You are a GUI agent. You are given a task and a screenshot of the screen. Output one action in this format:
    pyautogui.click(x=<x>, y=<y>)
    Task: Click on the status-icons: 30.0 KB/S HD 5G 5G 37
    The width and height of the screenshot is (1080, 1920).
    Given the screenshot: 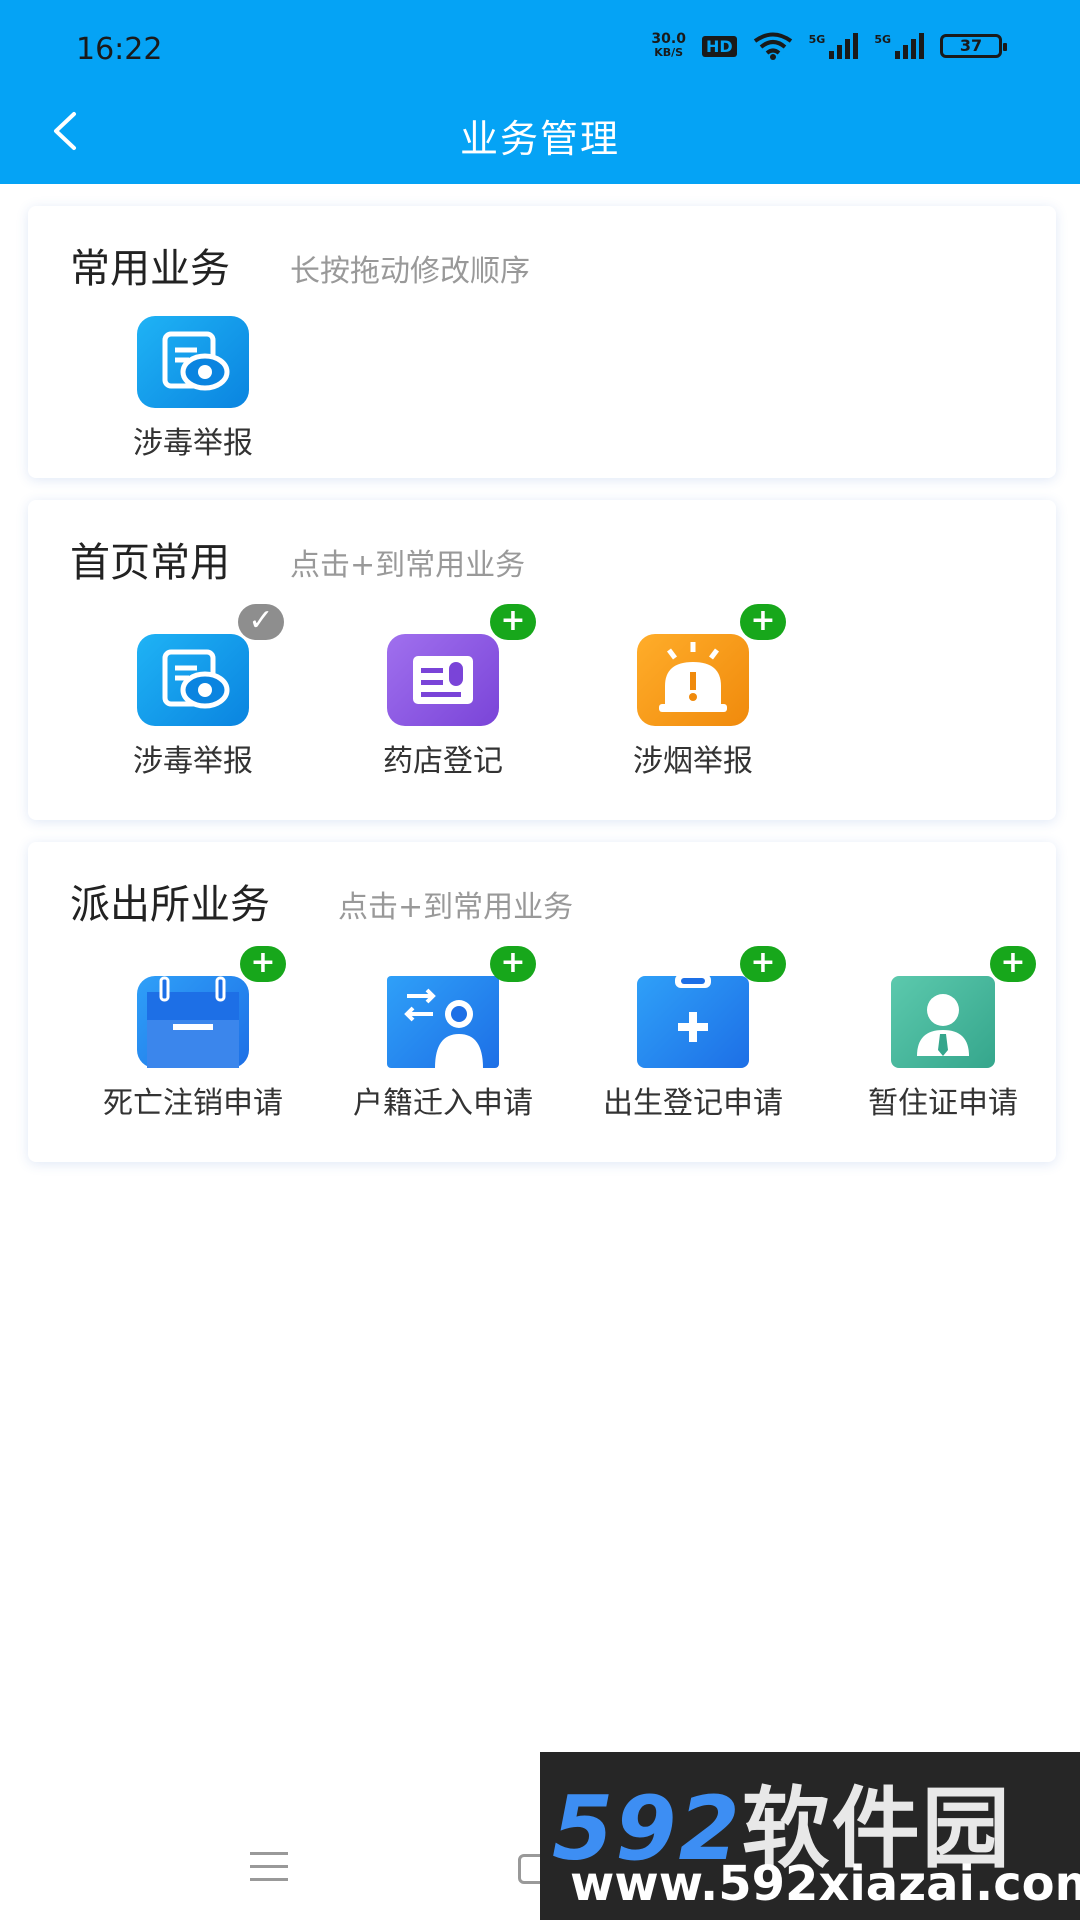 What is the action you would take?
    pyautogui.click(x=829, y=45)
    